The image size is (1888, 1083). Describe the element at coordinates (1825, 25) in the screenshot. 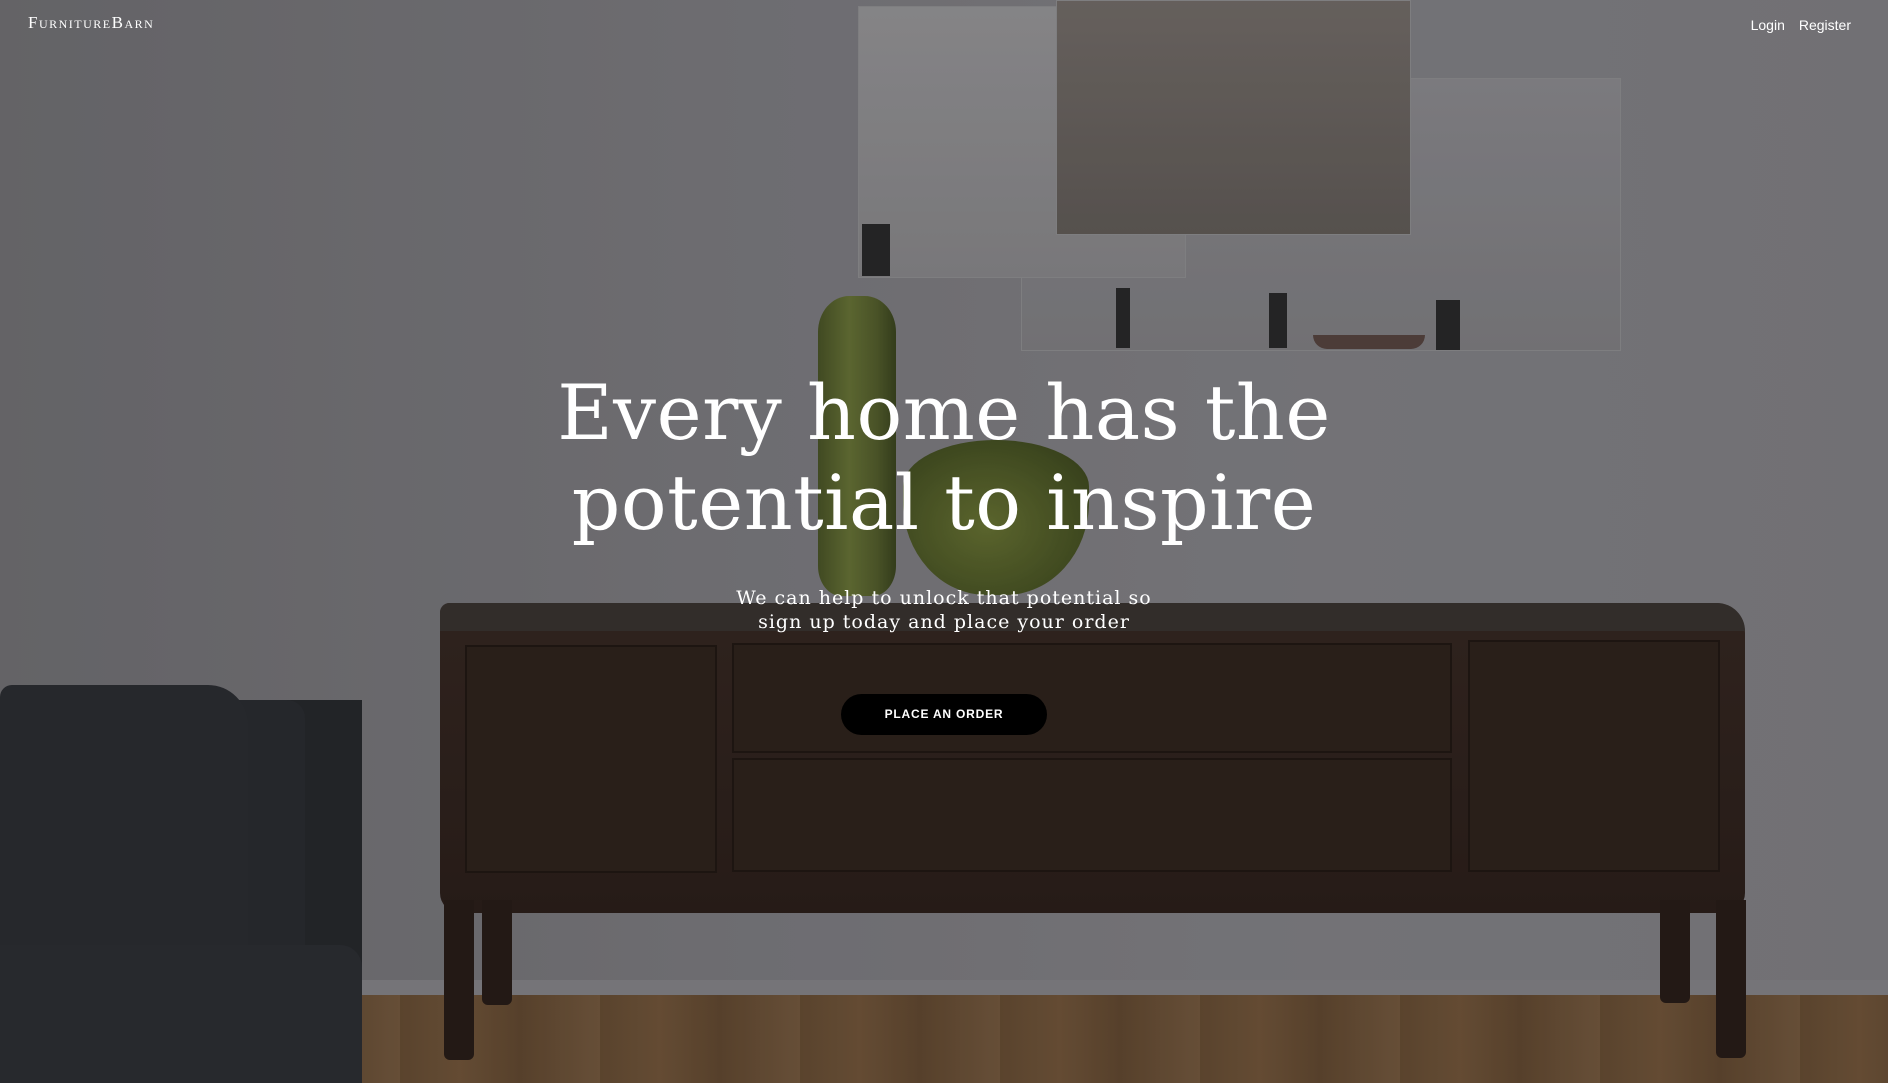

I see `register-link: Register` at that location.